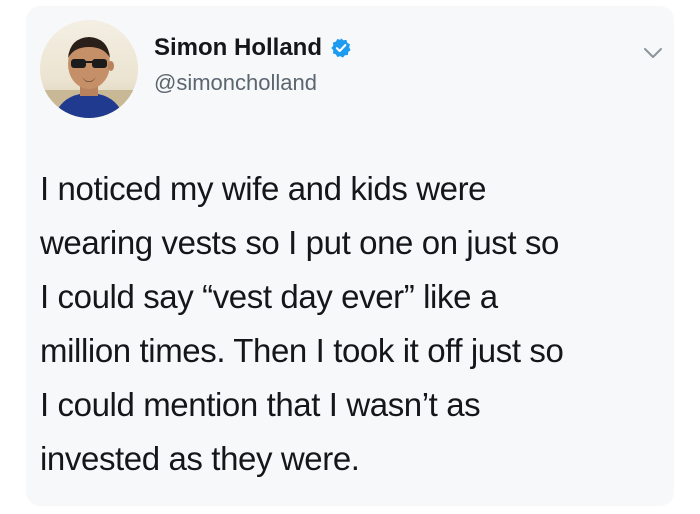 The image size is (700, 514). Describe the element at coordinates (341, 48) in the screenshot. I see `verified-badge-icon` at that location.